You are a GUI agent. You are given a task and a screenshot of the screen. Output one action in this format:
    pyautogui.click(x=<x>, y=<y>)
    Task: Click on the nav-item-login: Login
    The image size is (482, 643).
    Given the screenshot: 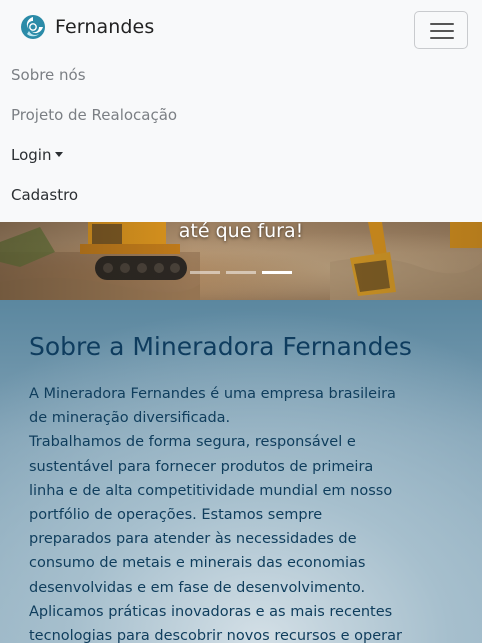 What is the action you would take?
    pyautogui.click(x=94, y=158)
    